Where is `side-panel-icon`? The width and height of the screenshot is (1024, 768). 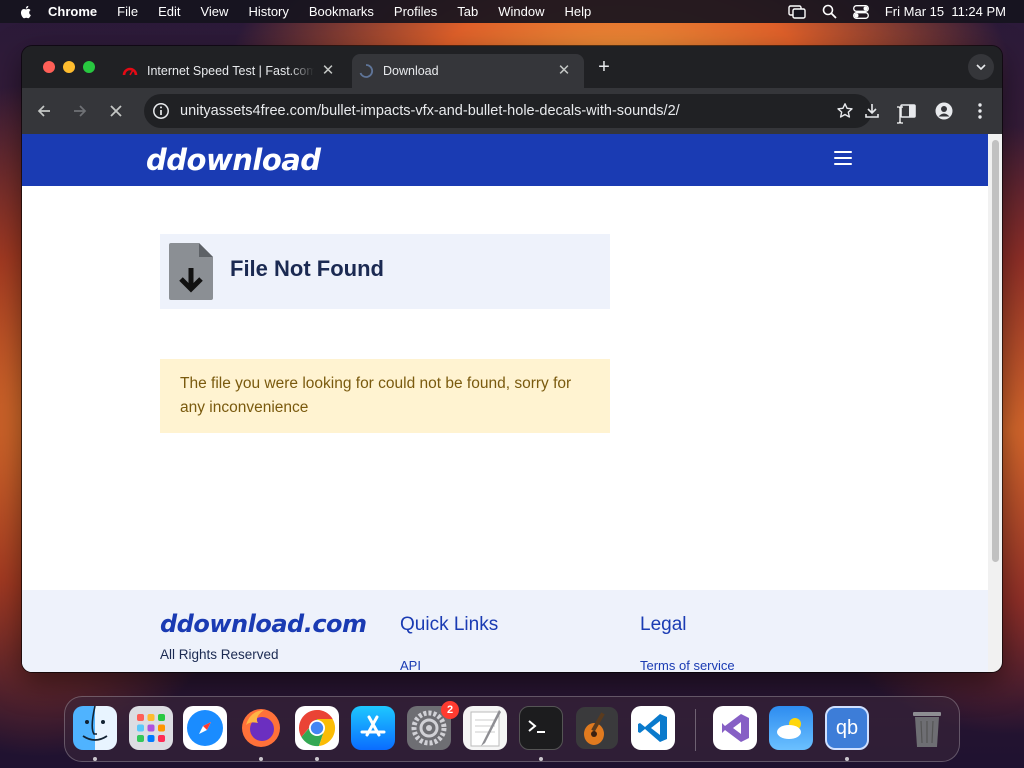
side-panel-icon is located at coordinates (908, 111).